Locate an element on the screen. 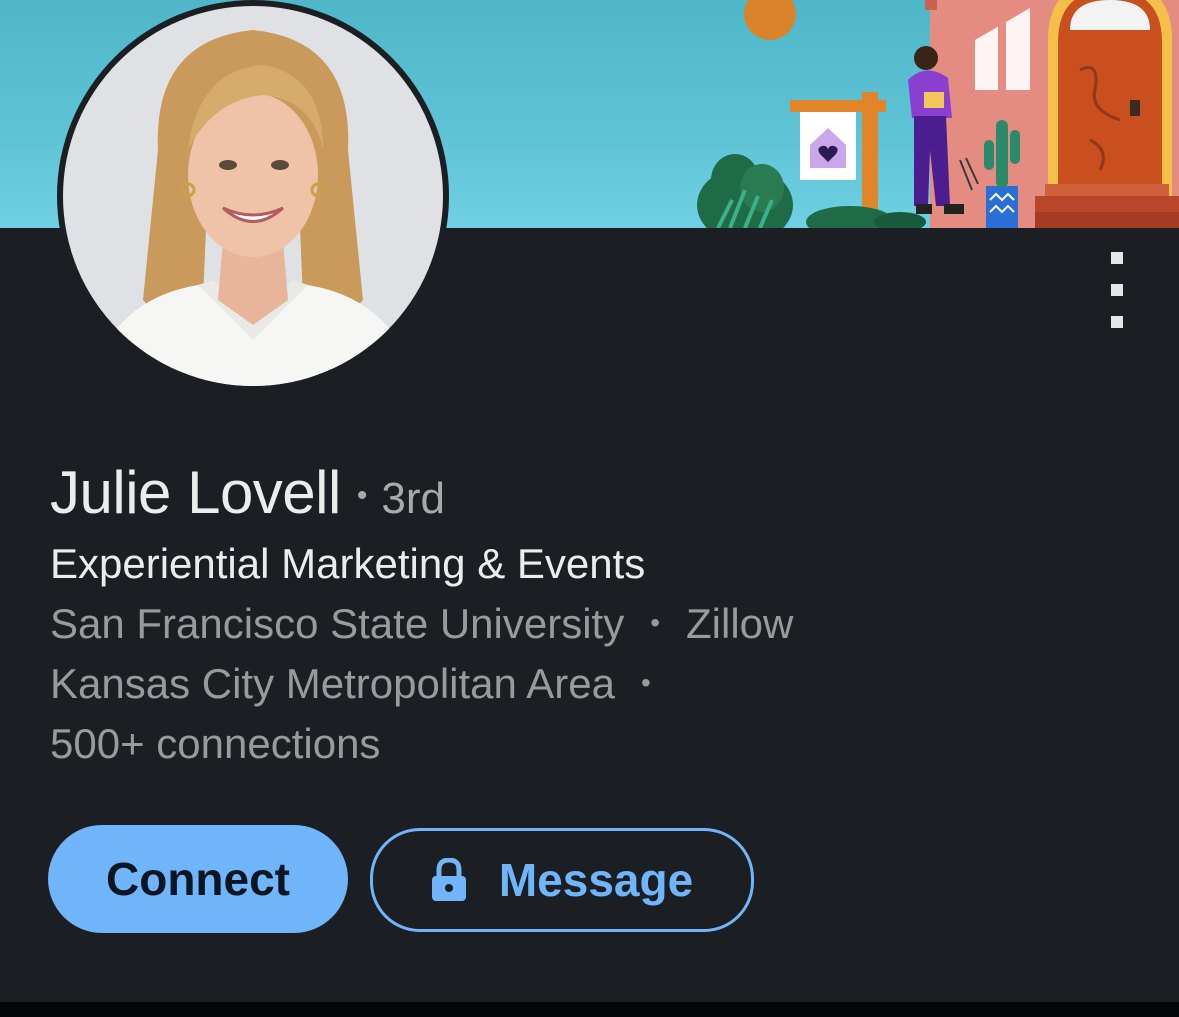 The image size is (1179, 1017). name-row: Julie Lovell • 3rd is located at coordinates (247, 492).